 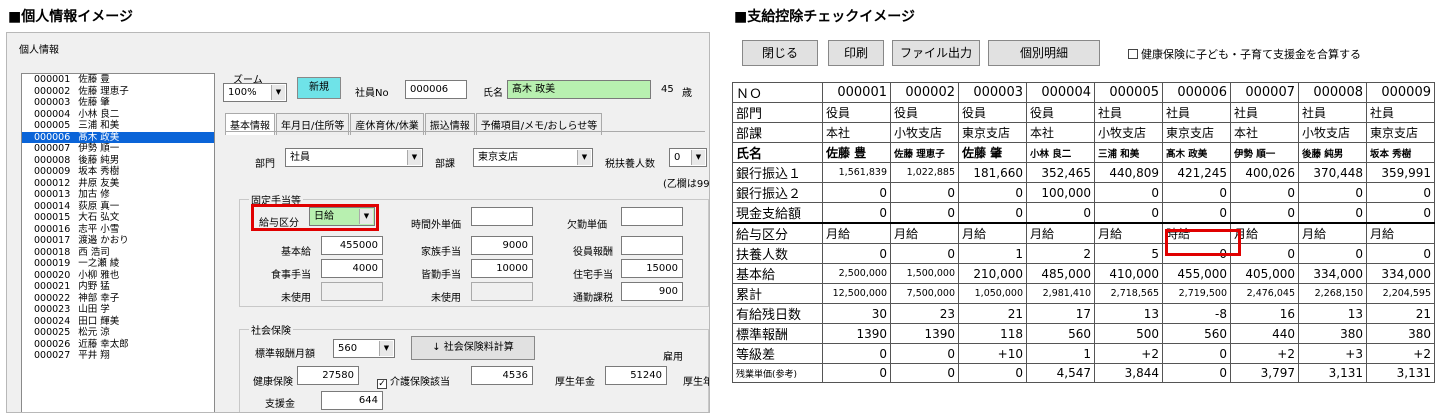 I want to click on employee-name: 田口 輝美, so click(x=99, y=321).